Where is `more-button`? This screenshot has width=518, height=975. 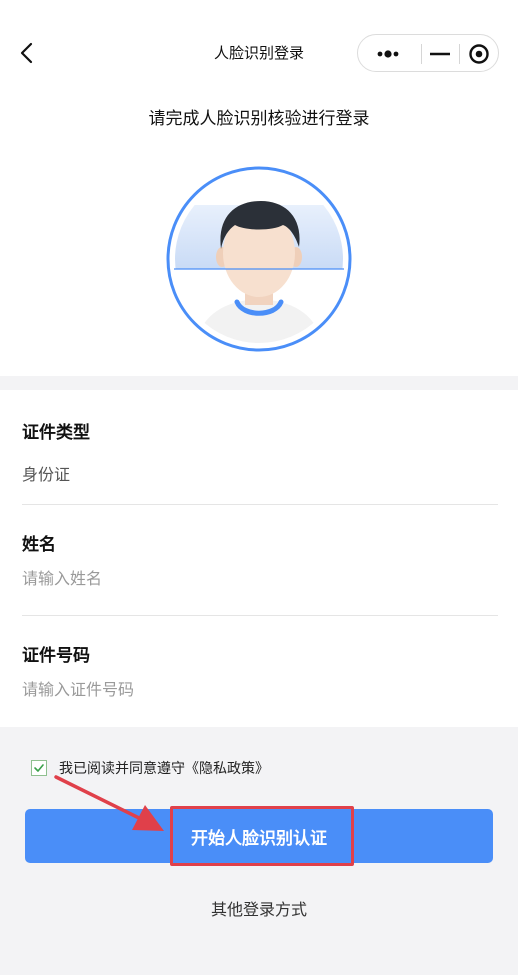 more-button is located at coordinates (388, 54).